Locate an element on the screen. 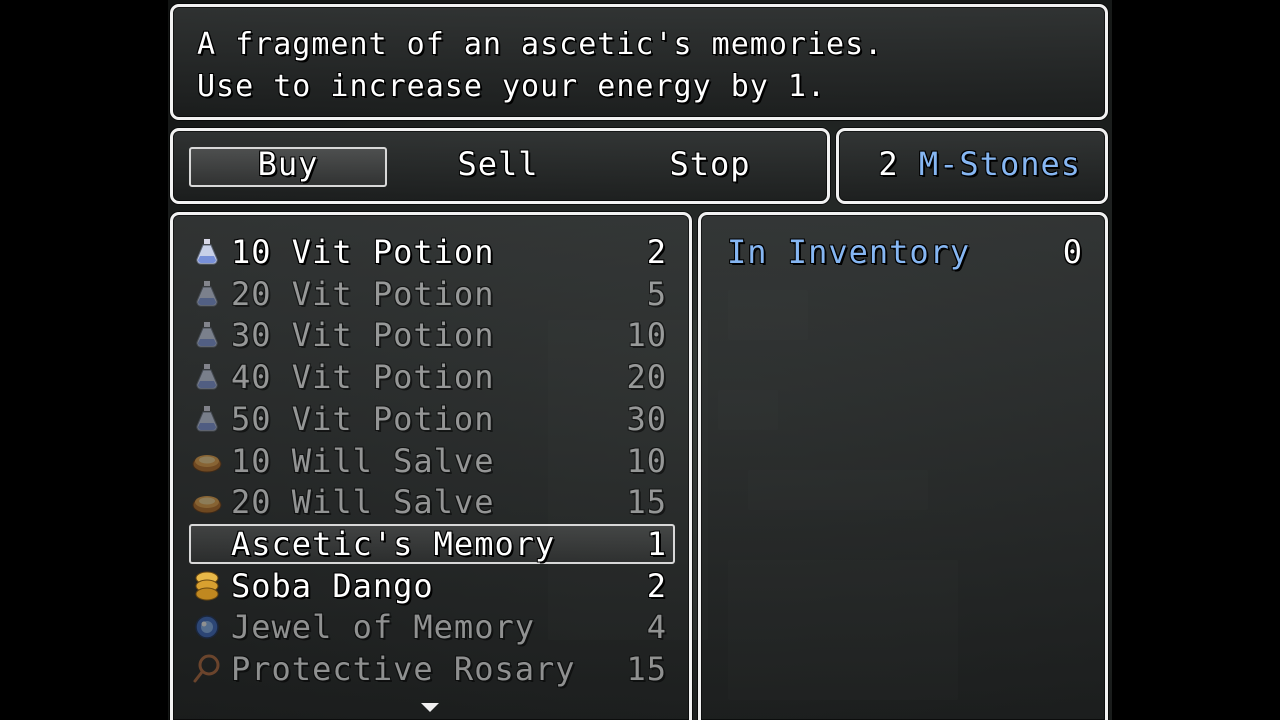 The width and height of the screenshot is (1280, 720). shop-item-row: Soba Dango 2 is located at coordinates (431, 586).